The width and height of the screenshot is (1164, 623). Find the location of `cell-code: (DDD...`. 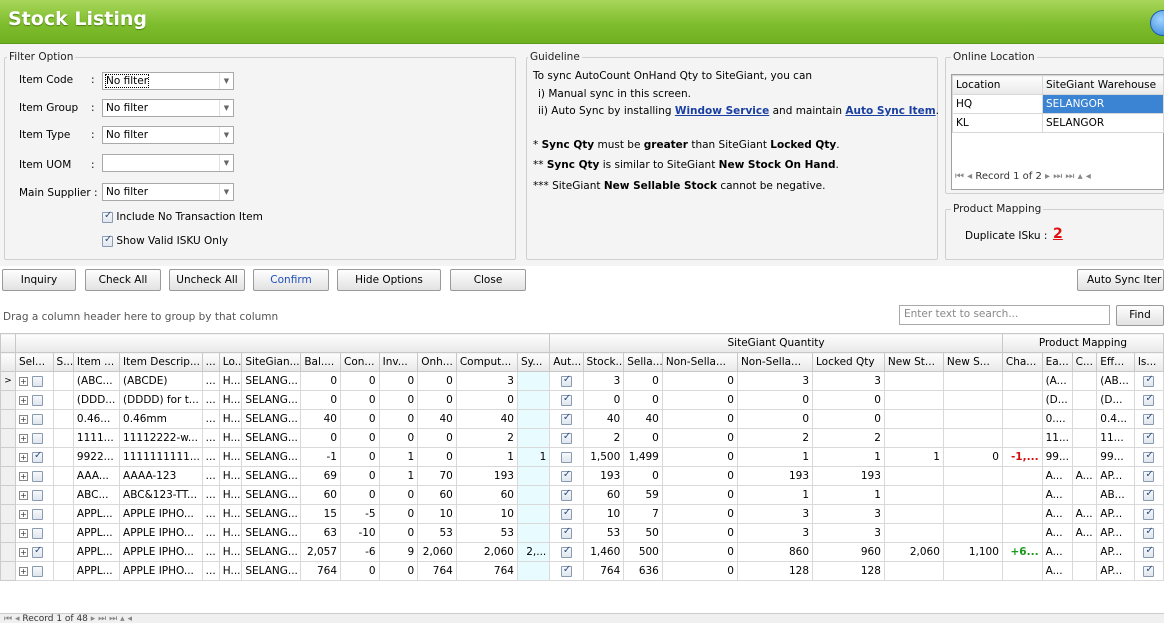

cell-code: (DDD... is located at coordinates (96, 400).